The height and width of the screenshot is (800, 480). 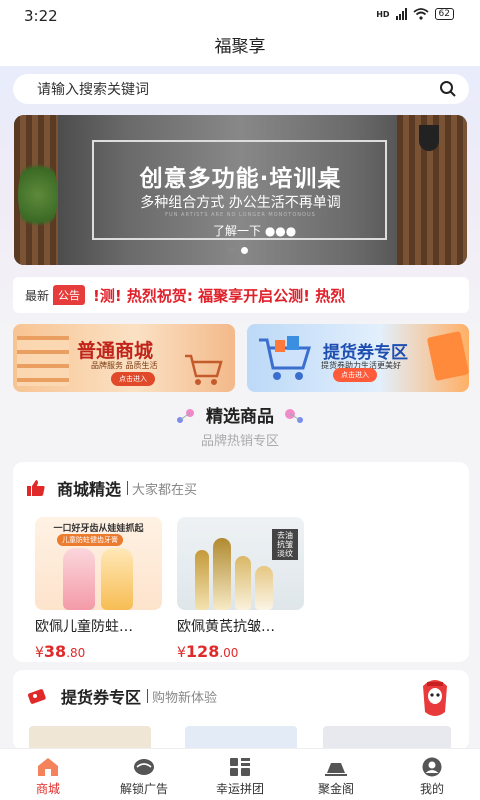 I want to click on price-decimal: .00, so click(x=229, y=653).